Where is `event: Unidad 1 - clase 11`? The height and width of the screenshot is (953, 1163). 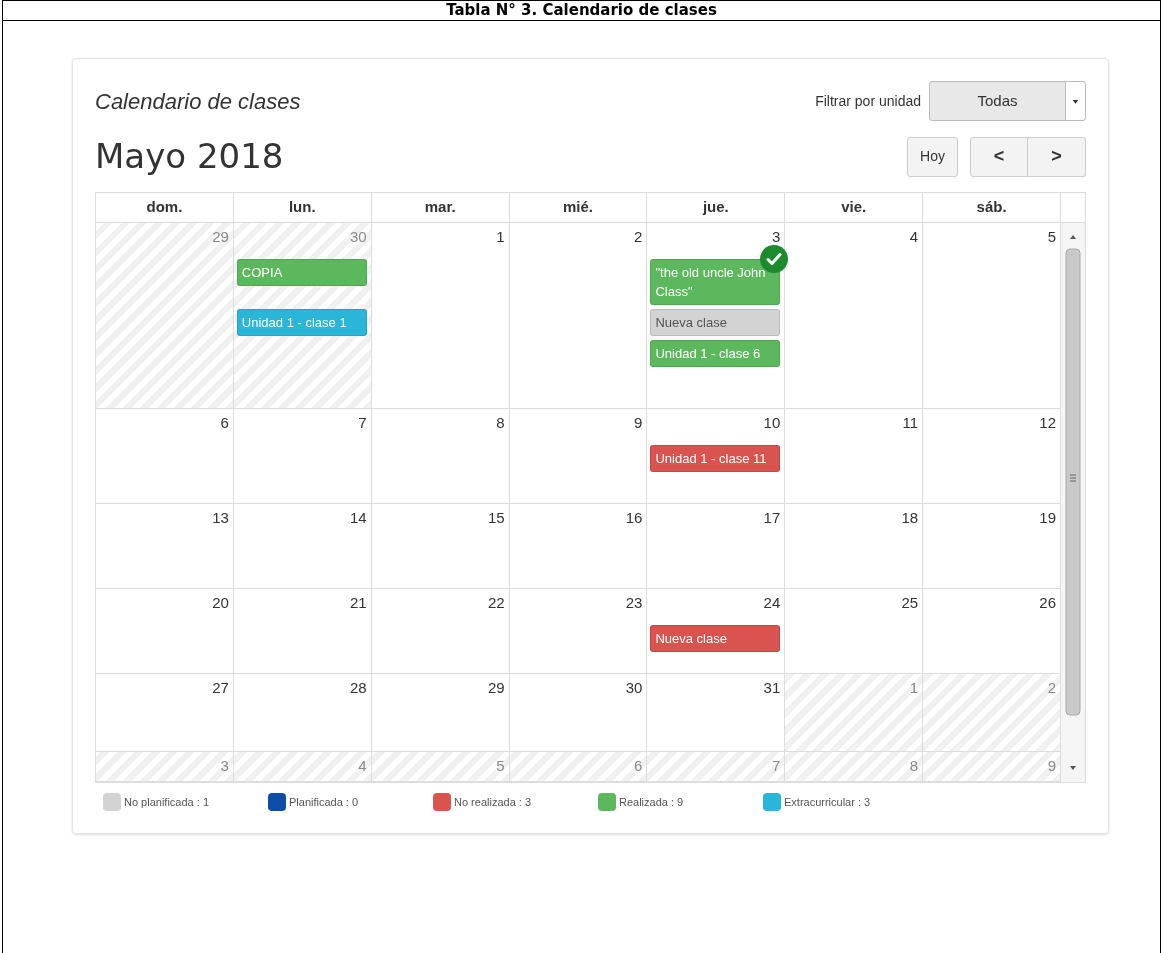 event: Unidad 1 - clase 11 is located at coordinates (715, 458).